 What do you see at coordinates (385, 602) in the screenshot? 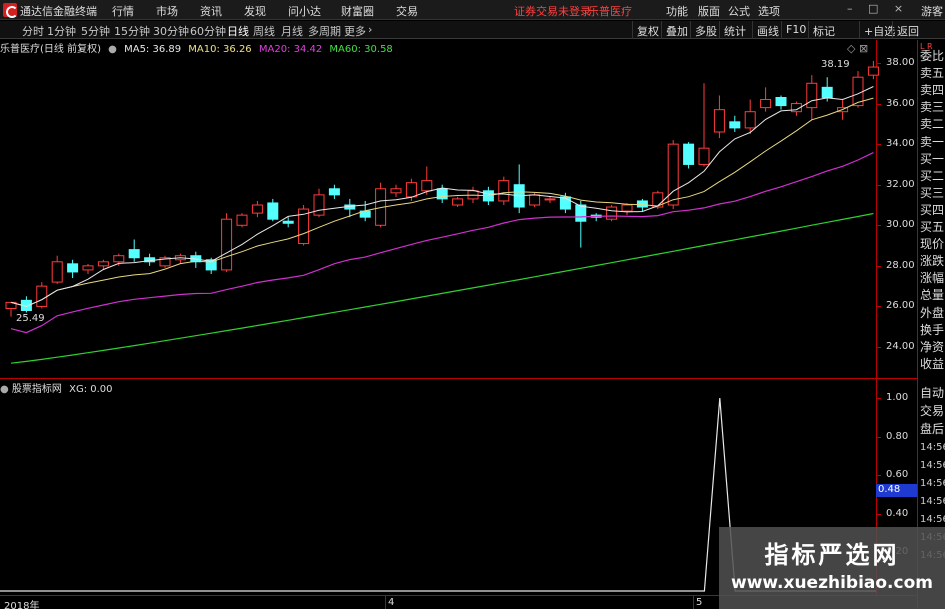
I see `x-divider` at bounding box center [385, 602].